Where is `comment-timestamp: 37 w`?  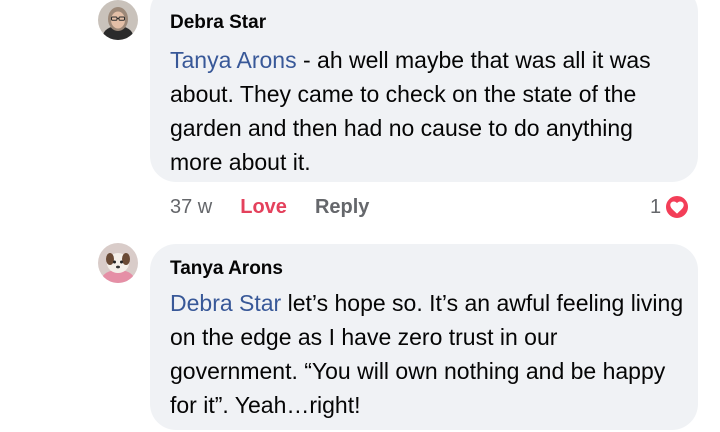
comment-timestamp: 37 w is located at coordinates (191, 207).